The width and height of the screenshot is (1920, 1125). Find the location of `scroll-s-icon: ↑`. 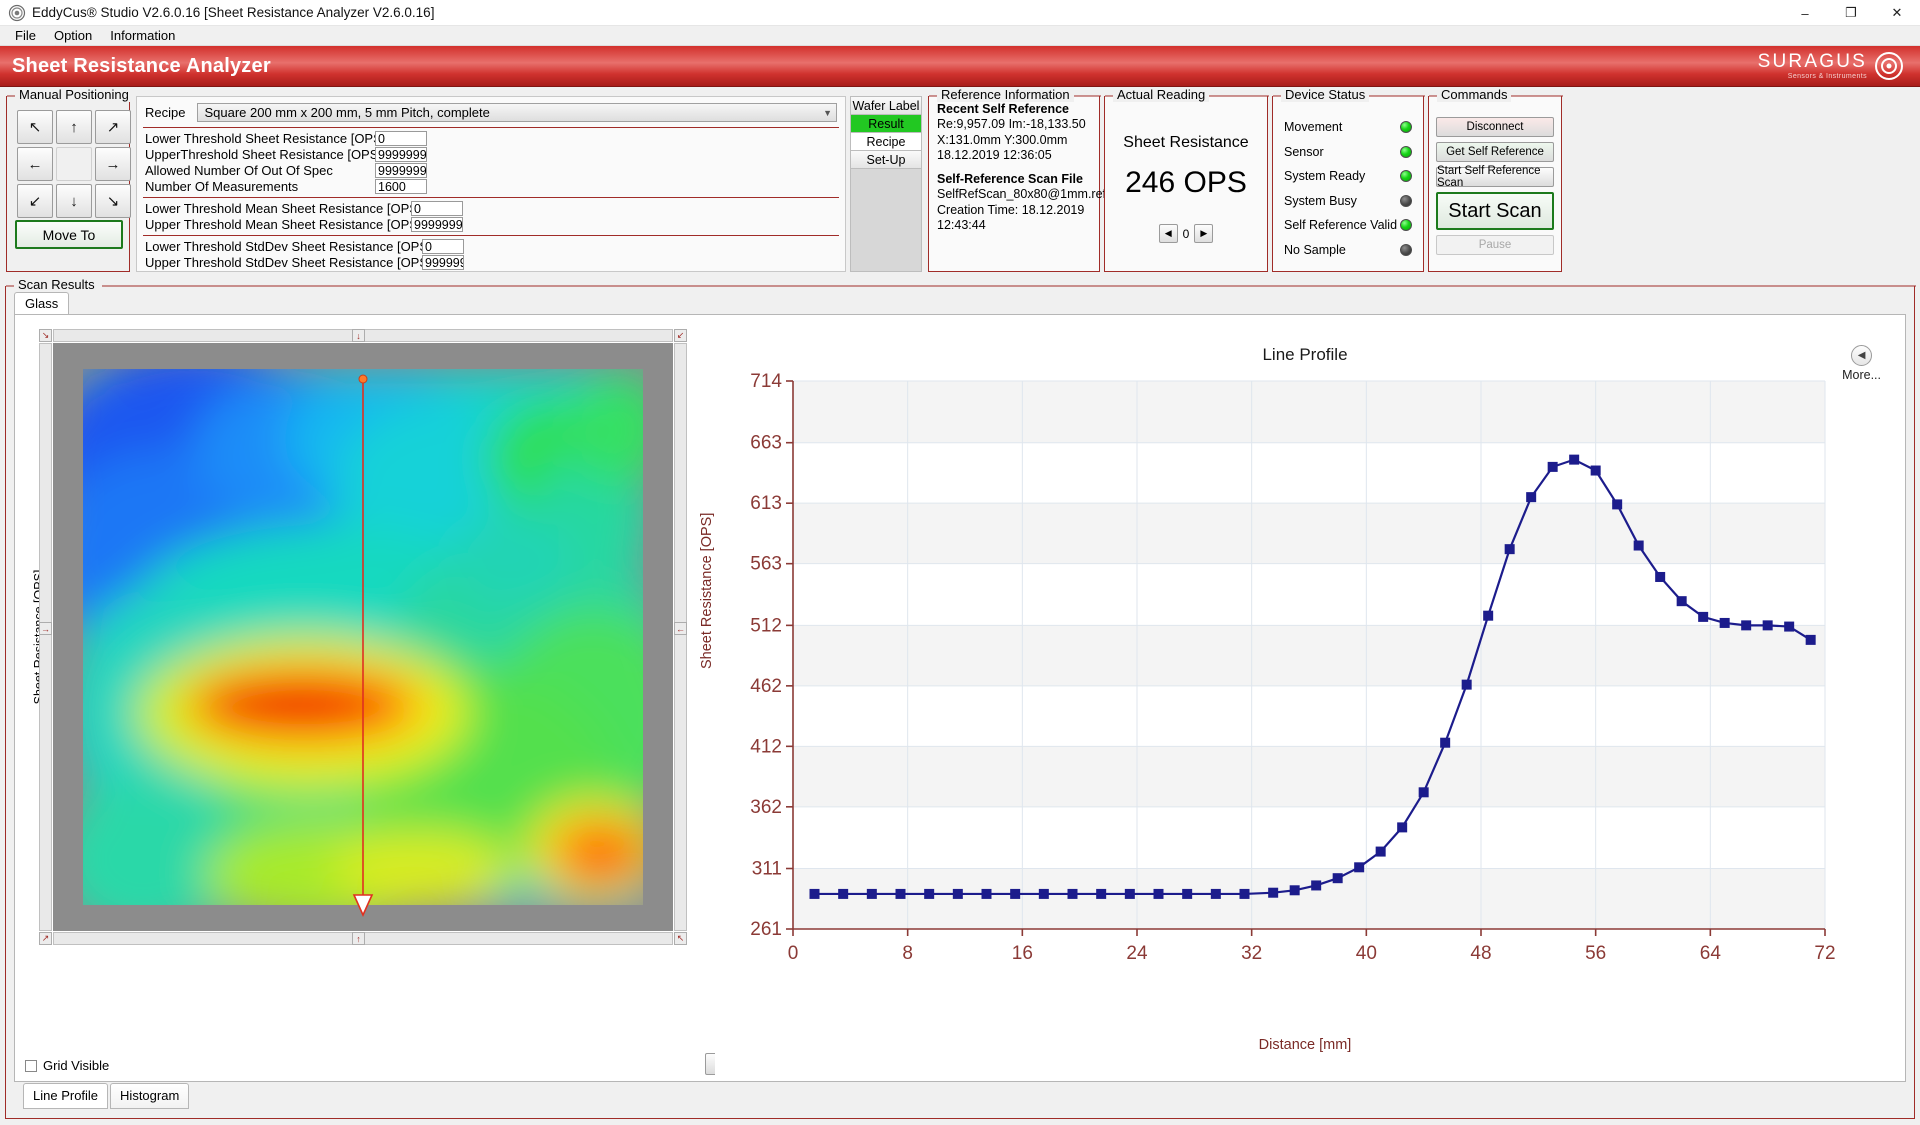

scroll-s-icon: ↑ is located at coordinates (358, 938).